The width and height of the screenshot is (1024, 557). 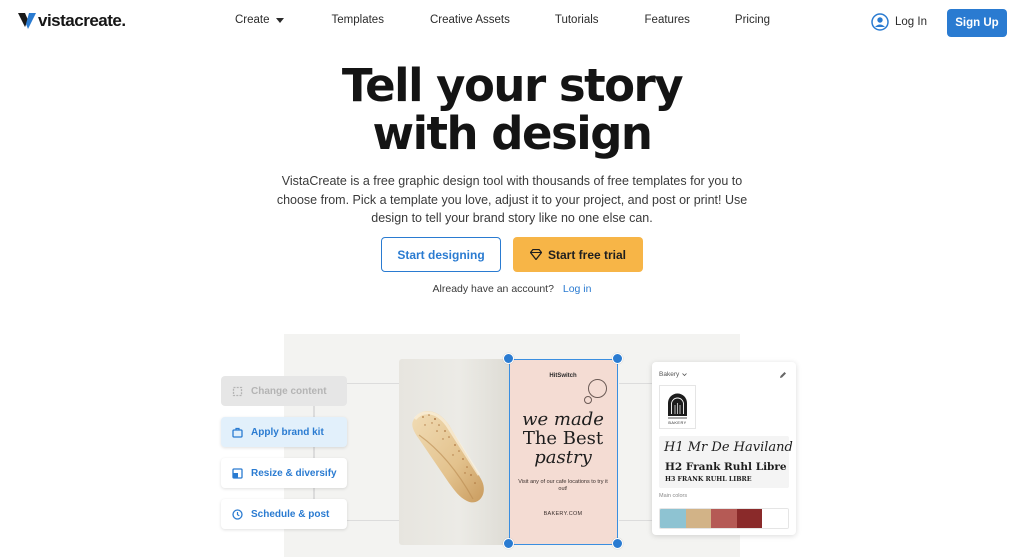 I want to click on resize-diversify-step: Resize & diversify, so click(x=284, y=473).